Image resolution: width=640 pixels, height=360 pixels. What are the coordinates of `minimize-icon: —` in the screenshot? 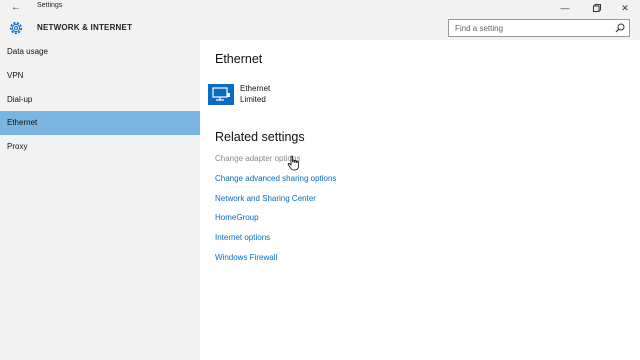 It's located at (565, 8).